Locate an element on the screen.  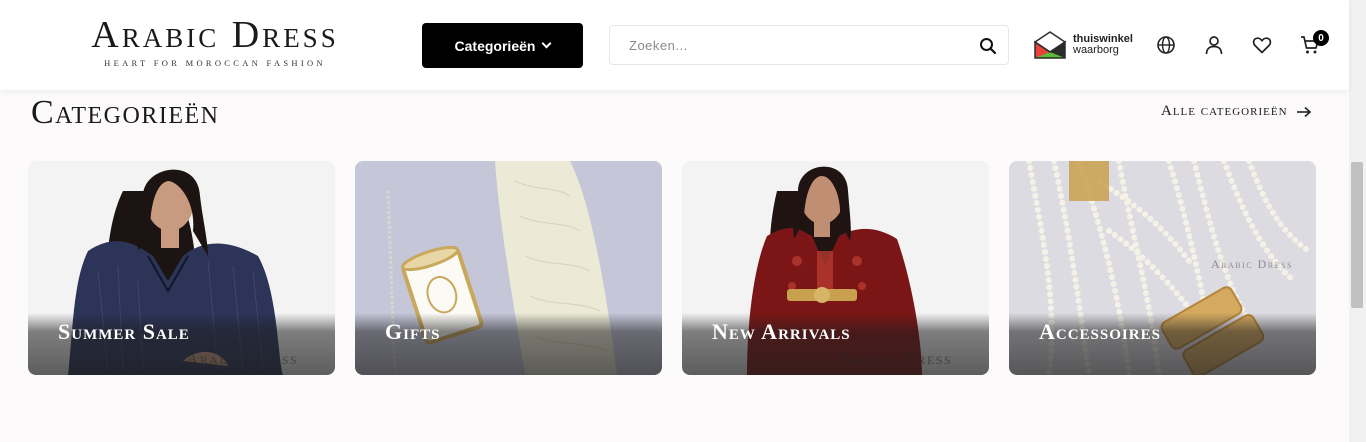
arrow-right-icon is located at coordinates (1303, 111).